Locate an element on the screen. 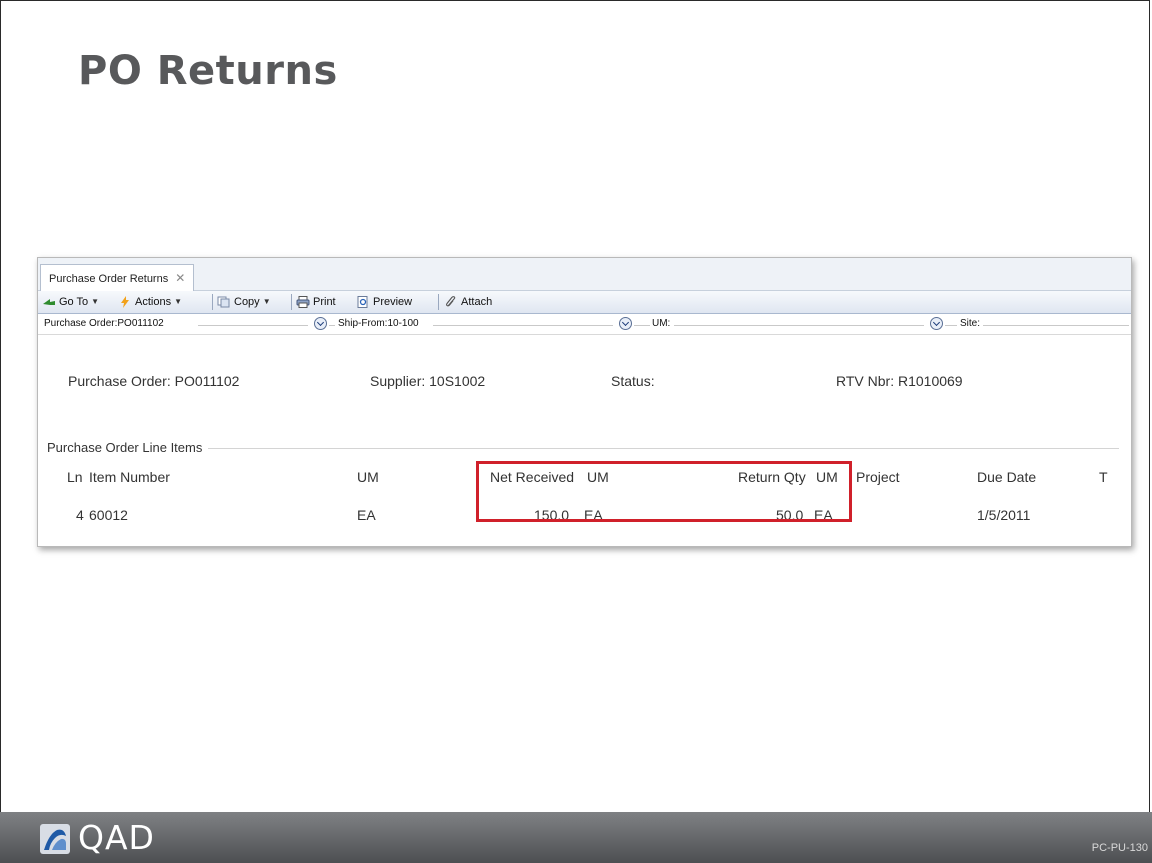 The width and height of the screenshot is (1152, 863). lightning-icon is located at coordinates (125, 302).